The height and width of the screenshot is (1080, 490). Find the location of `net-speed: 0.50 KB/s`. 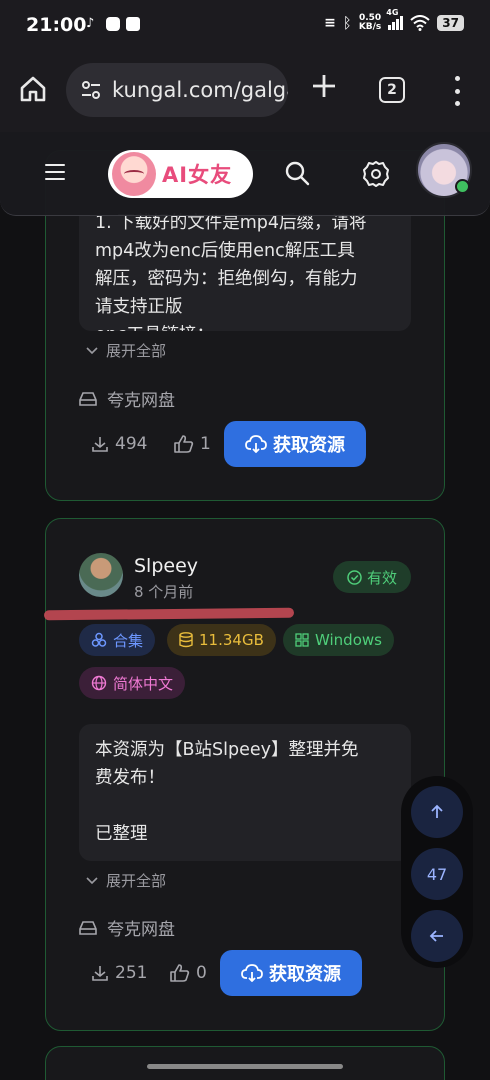

net-speed: 0.50 KB/s is located at coordinates (370, 23).